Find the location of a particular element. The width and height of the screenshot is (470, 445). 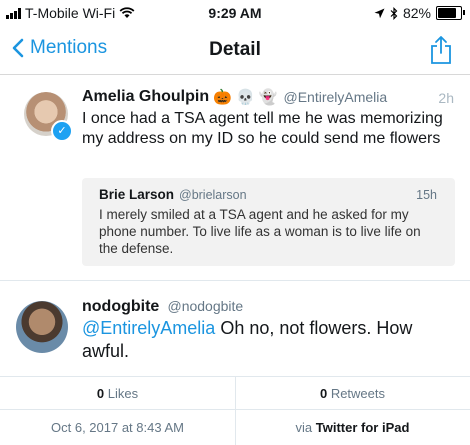

author-handle: @EntirelyAmelia is located at coordinates (336, 97).